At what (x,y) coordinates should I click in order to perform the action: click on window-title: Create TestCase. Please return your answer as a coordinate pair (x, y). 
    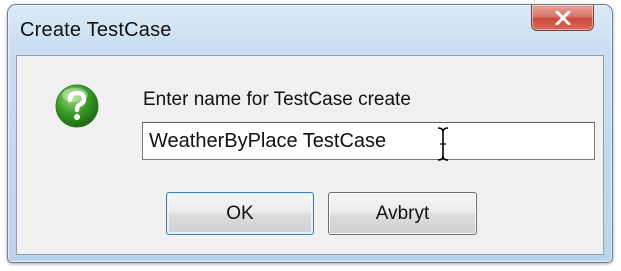
    Looking at the image, I should click on (96, 30).